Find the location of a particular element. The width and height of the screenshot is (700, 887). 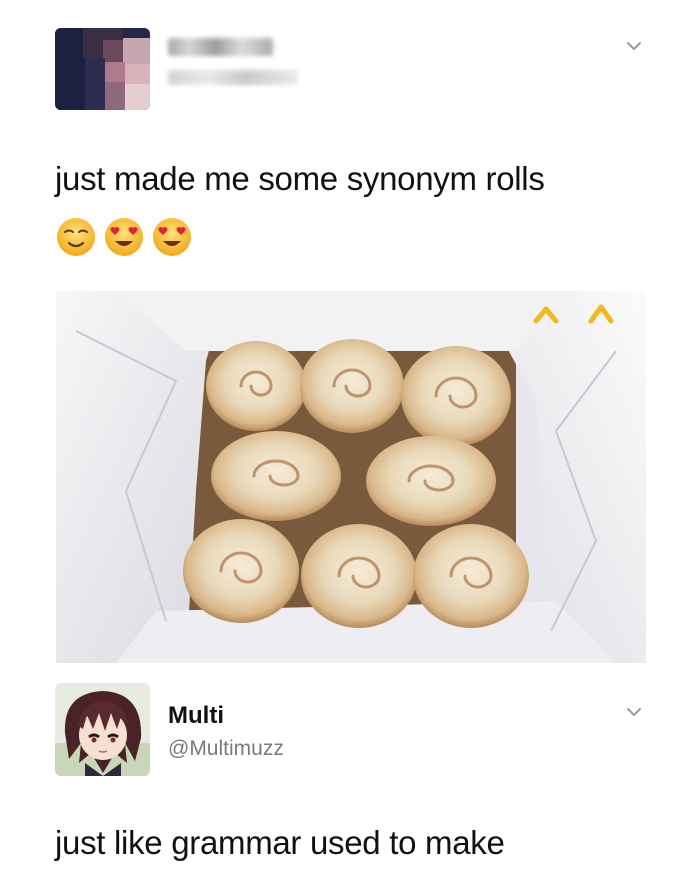

anime-character-avatar-icon is located at coordinates (102, 729).